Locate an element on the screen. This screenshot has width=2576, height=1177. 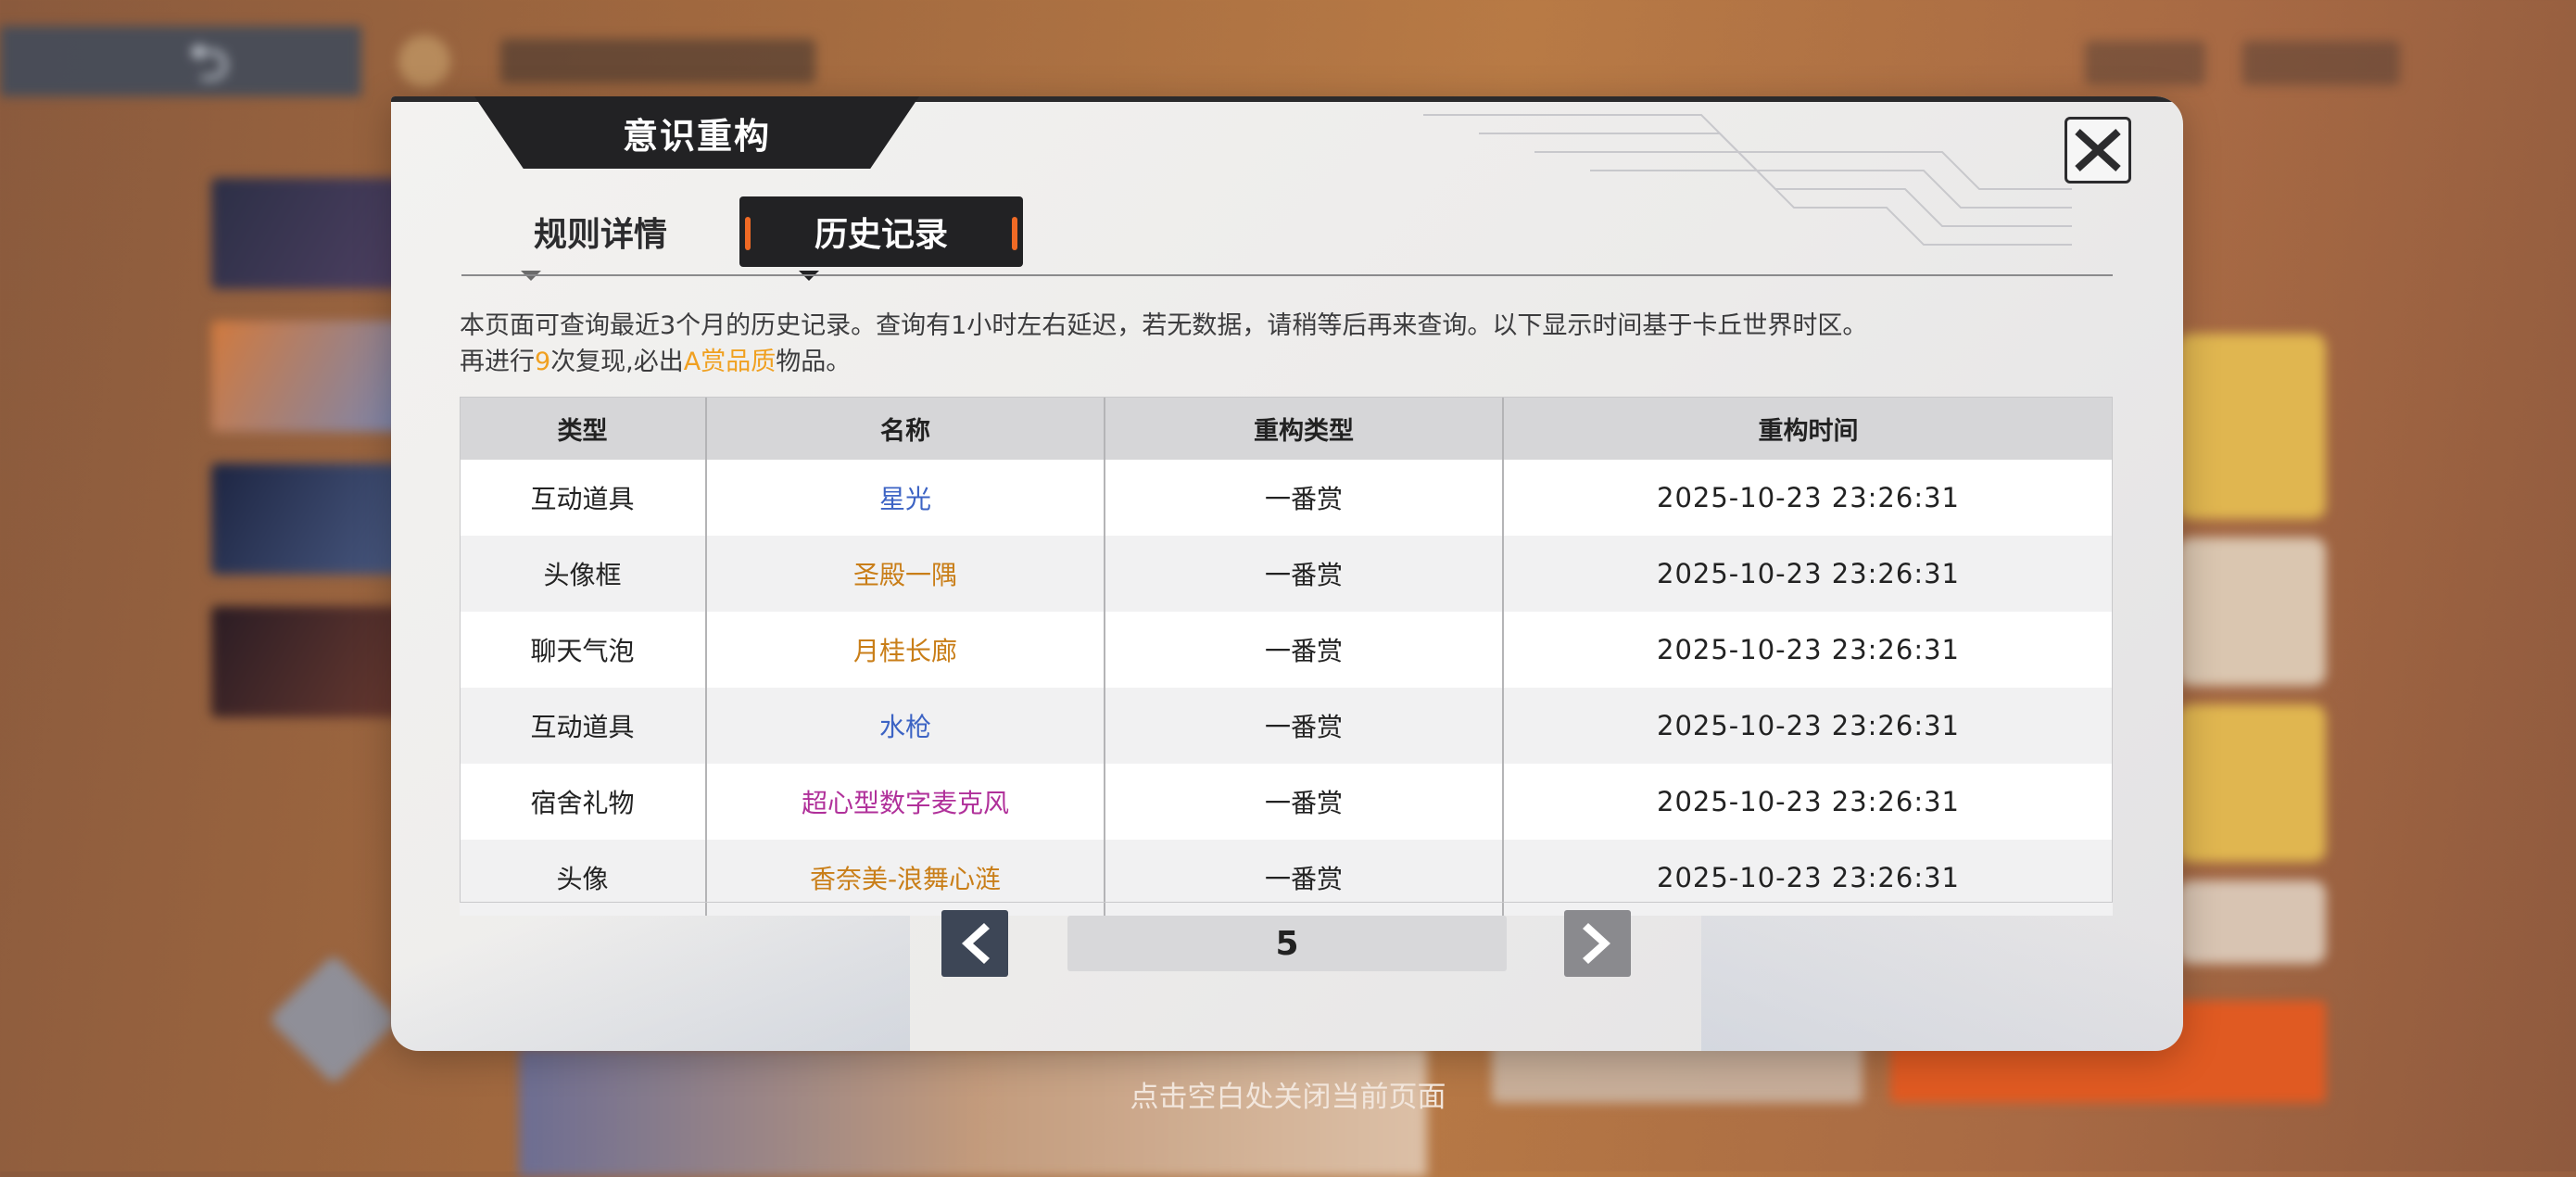
table-row: 聊天气泡 月桂长廊 一番赏 2025-10-23 23:26:31 is located at coordinates (1287, 650).